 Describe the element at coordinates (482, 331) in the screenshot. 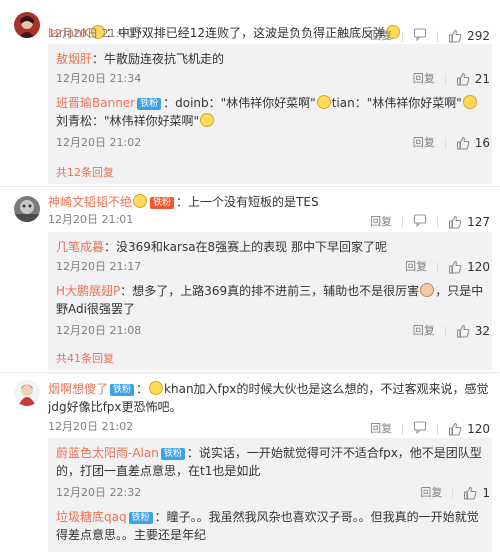

I see `like-count: 32` at that location.